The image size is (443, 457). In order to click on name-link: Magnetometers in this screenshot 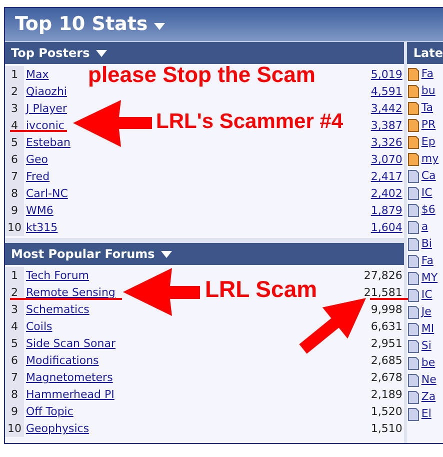, I will do `click(69, 377)`.